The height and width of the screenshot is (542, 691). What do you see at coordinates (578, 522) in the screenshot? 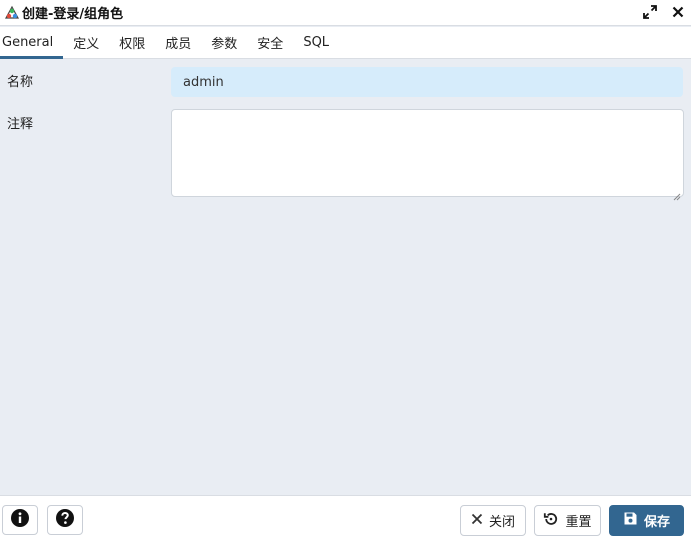
I see `reset-button-label: 重置` at bounding box center [578, 522].